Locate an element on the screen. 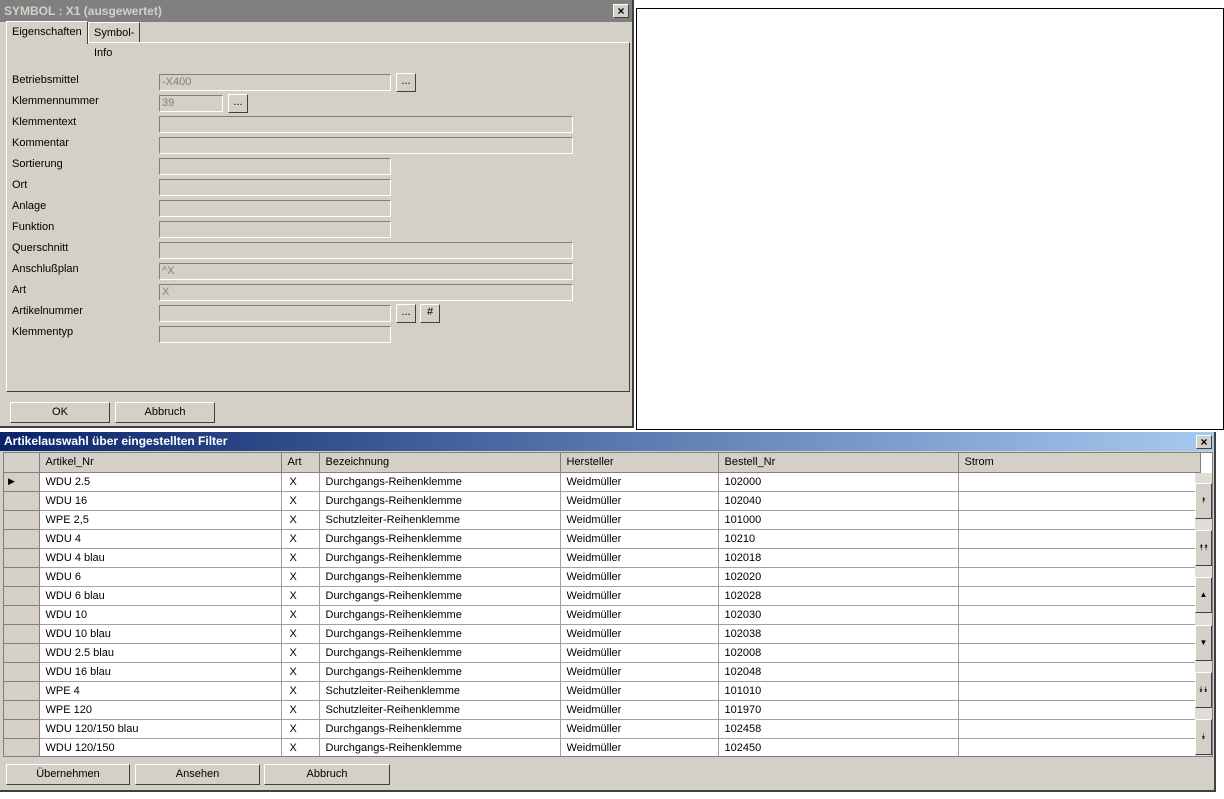 This screenshot has width=1224, height=799. current-row-indicator-icon: ▶ is located at coordinates (22, 482).